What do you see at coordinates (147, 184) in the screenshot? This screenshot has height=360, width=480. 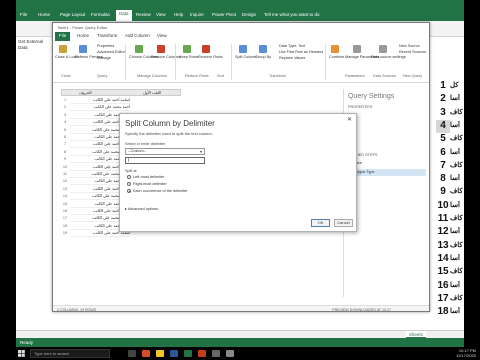 I see `option-right-most: Right-most delimiter` at bounding box center [147, 184].